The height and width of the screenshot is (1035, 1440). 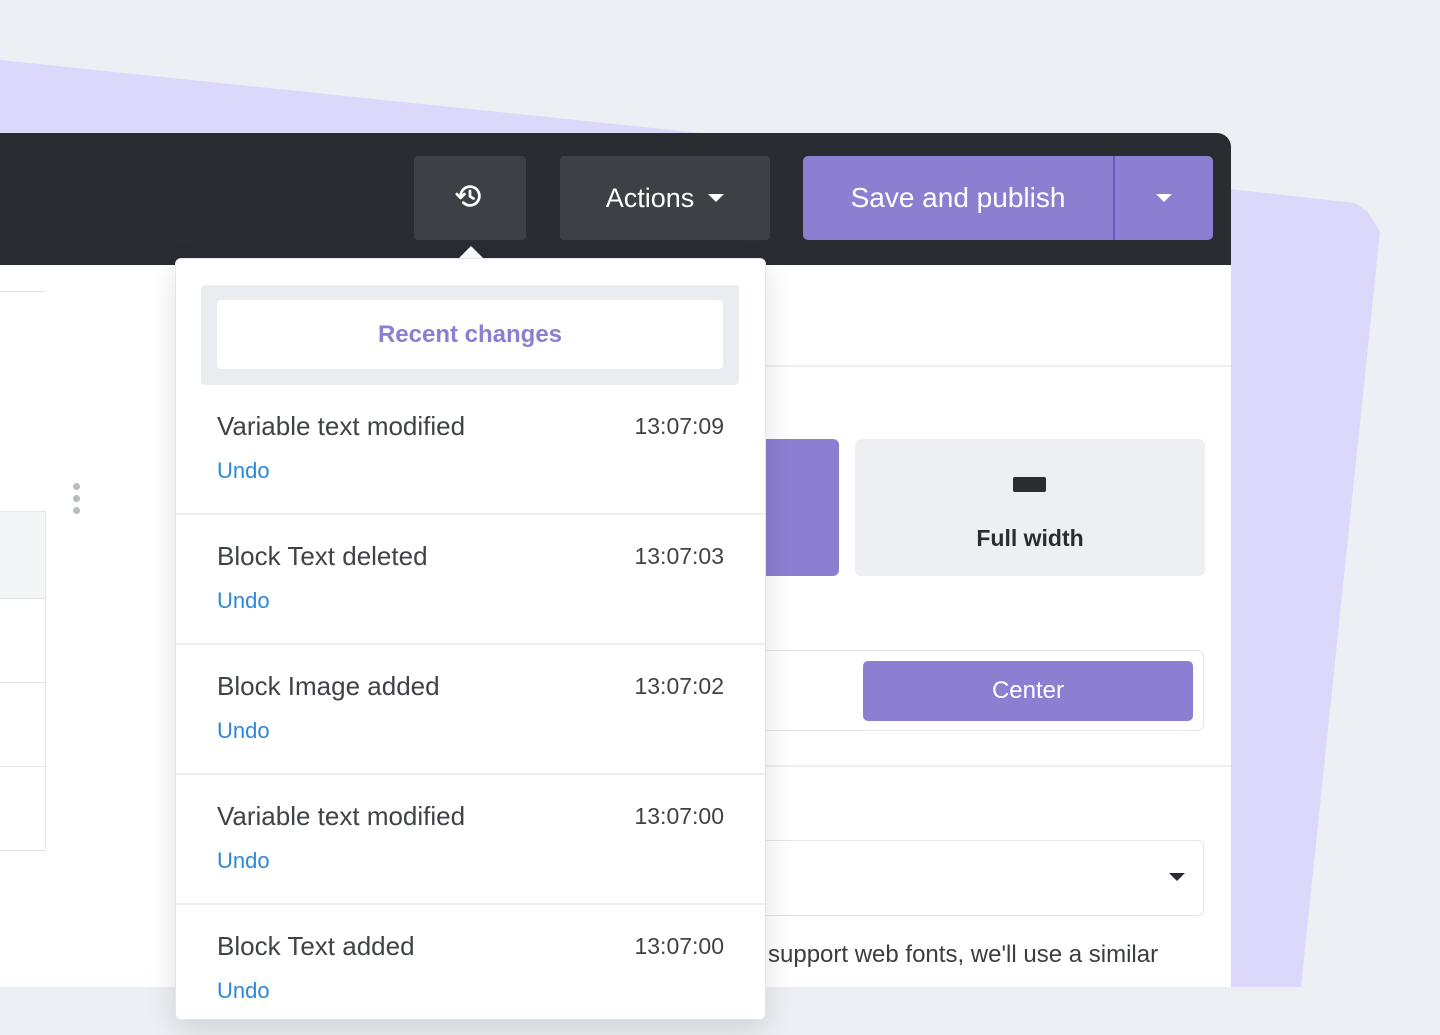 I want to click on change-item: Block Text deleted 13:07:03 Undo, so click(x=470, y=580).